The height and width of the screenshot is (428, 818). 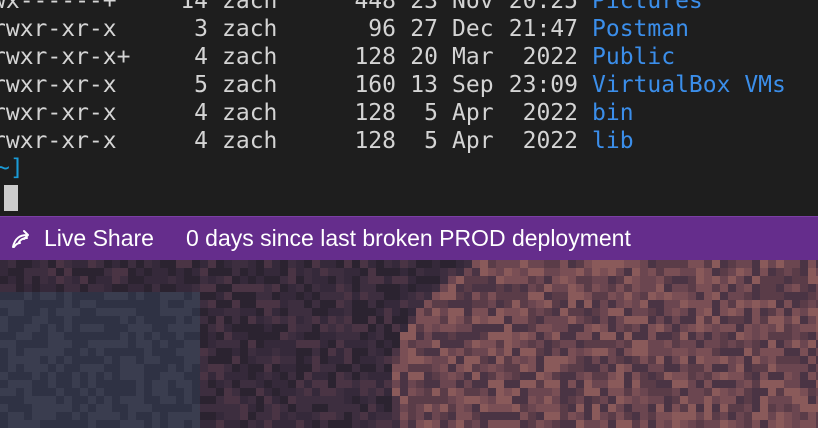 I want to click on listing-day: 27, so click(x=424, y=29).